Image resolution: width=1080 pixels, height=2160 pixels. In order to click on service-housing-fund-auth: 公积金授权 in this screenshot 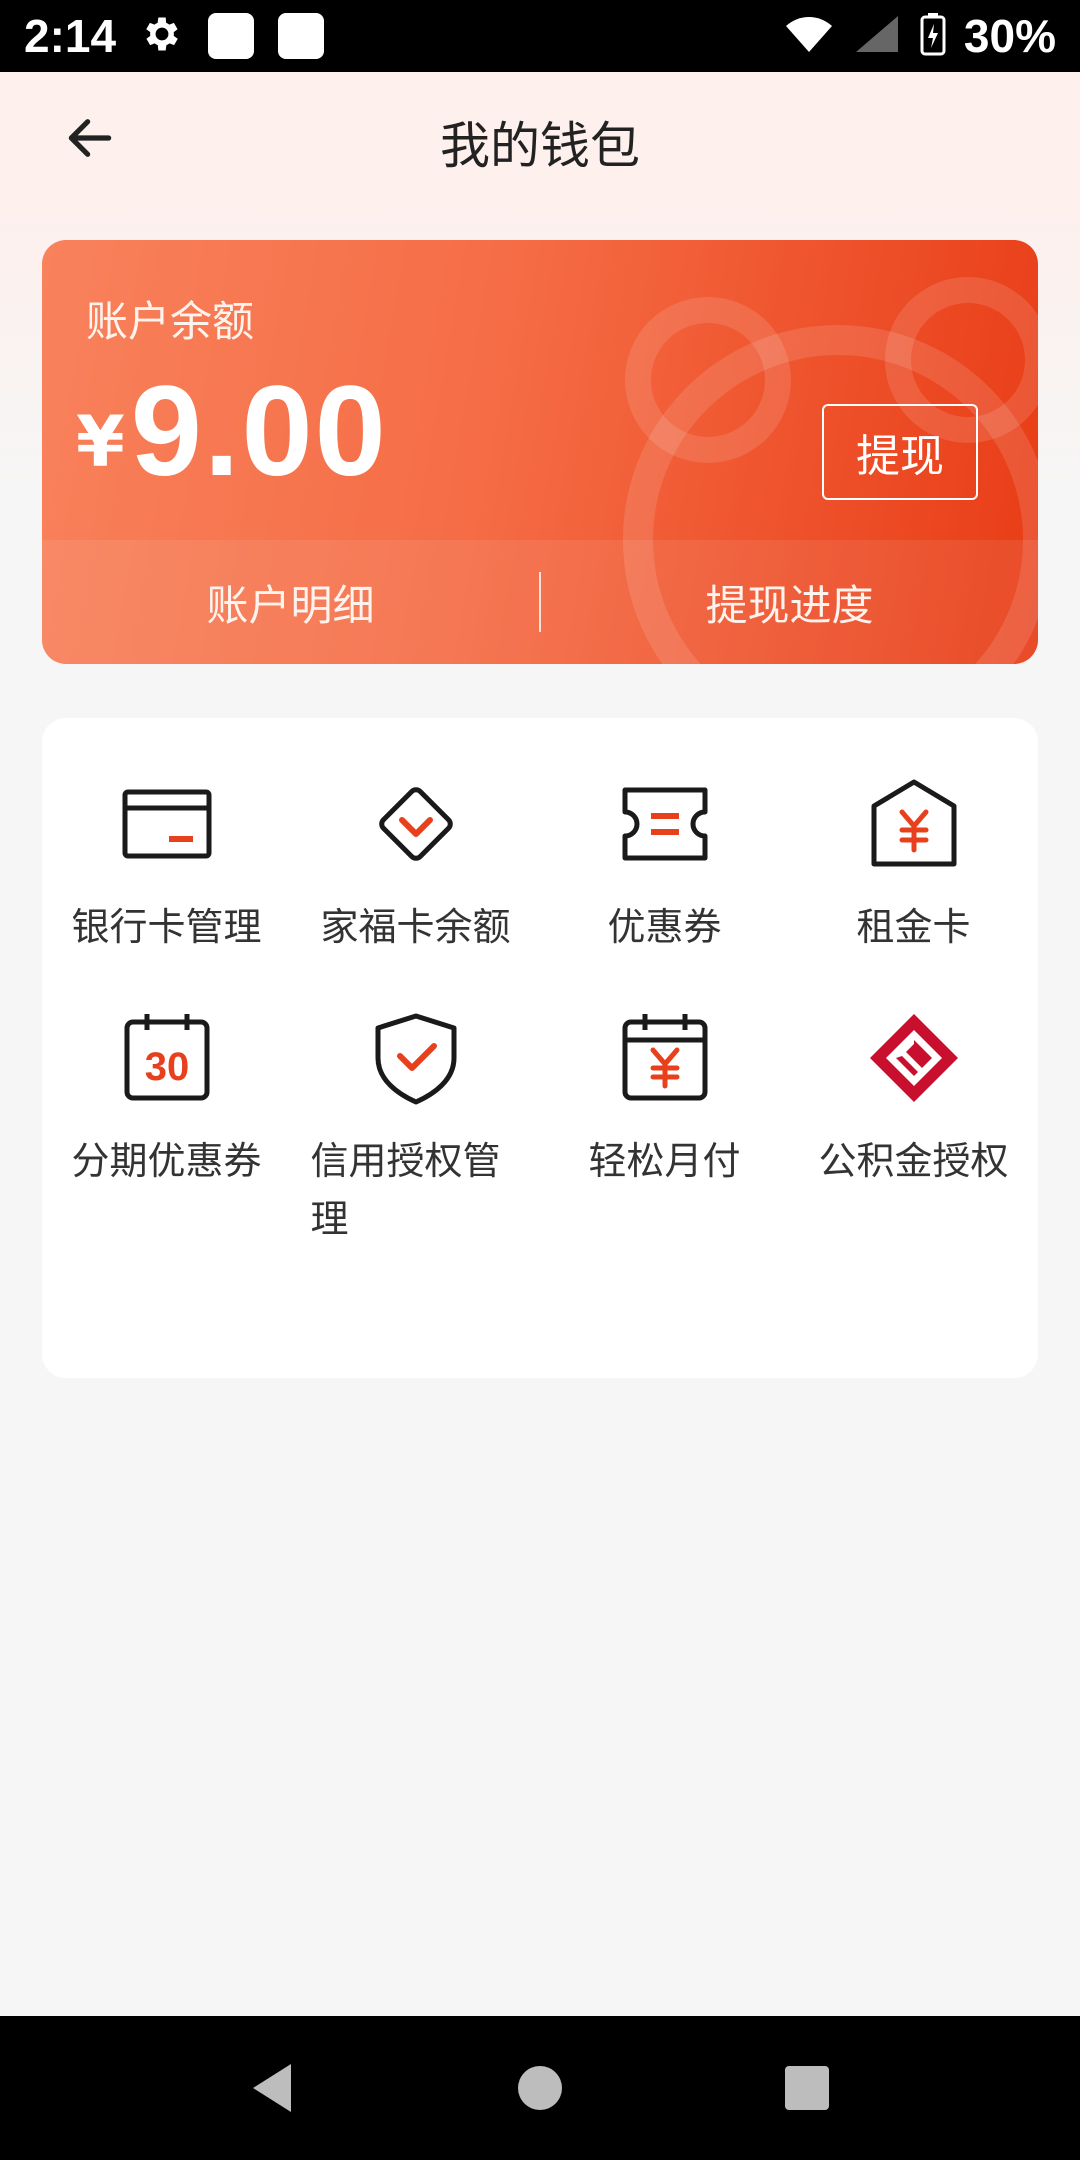, I will do `click(913, 1128)`.